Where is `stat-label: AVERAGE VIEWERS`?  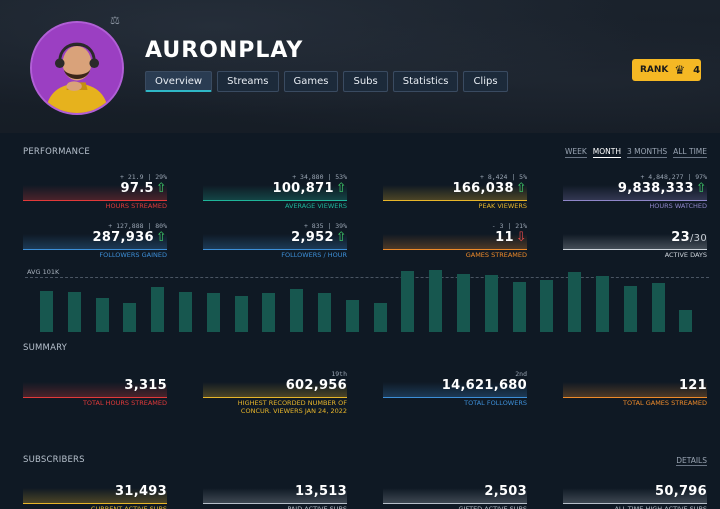
stat-label: AVERAGE VIEWERS is located at coordinates (315, 206).